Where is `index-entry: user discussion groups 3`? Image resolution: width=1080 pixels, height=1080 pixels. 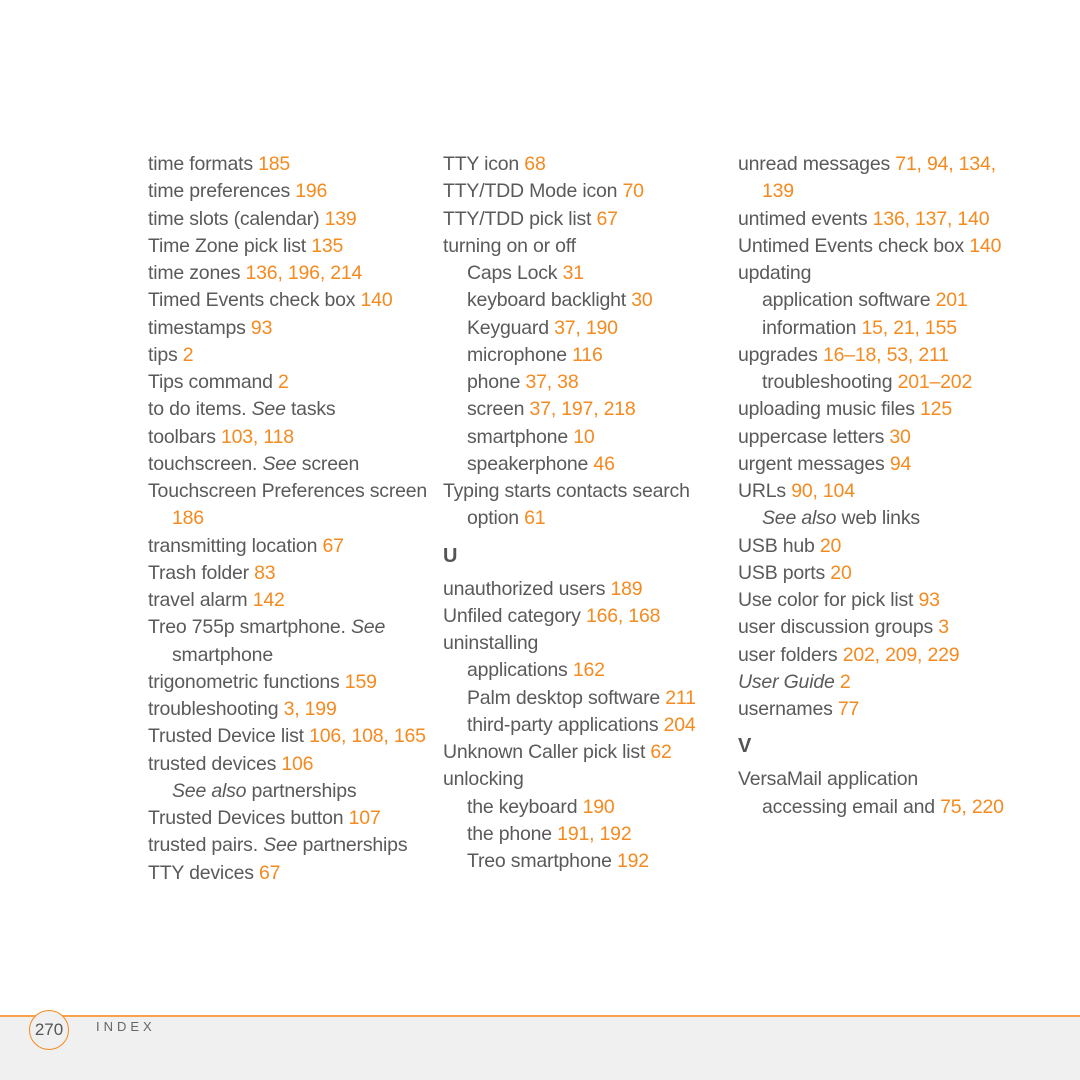
index-entry: user discussion groups 3 is located at coordinates (880, 627).